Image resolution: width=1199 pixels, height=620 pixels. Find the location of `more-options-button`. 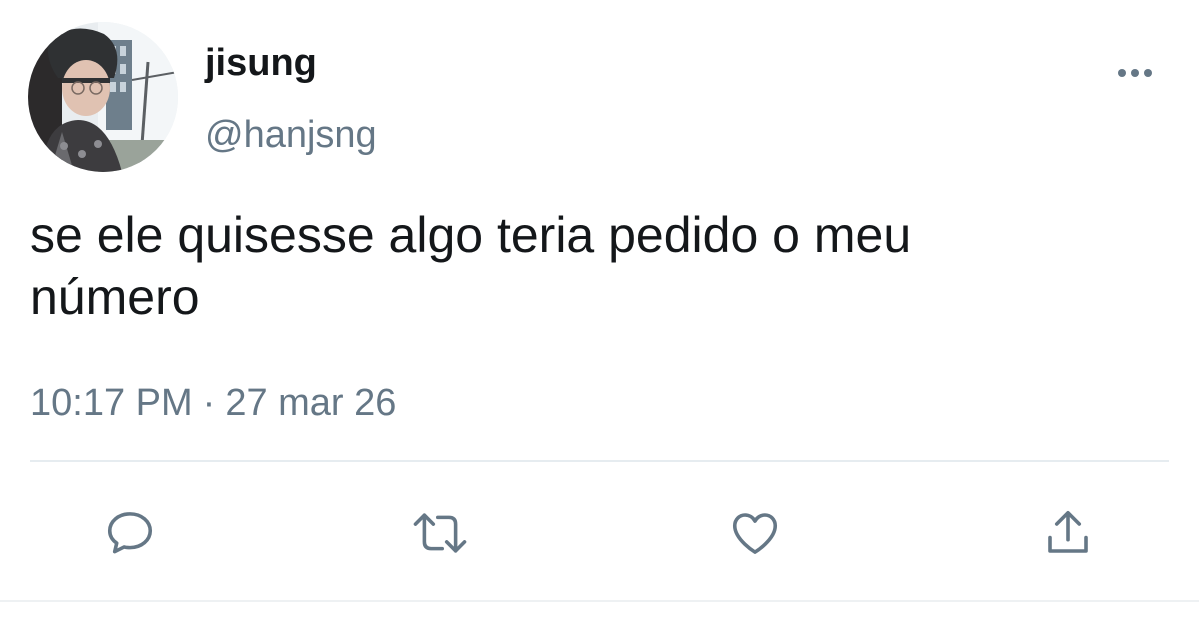

more-options-button is located at coordinates (1135, 73).